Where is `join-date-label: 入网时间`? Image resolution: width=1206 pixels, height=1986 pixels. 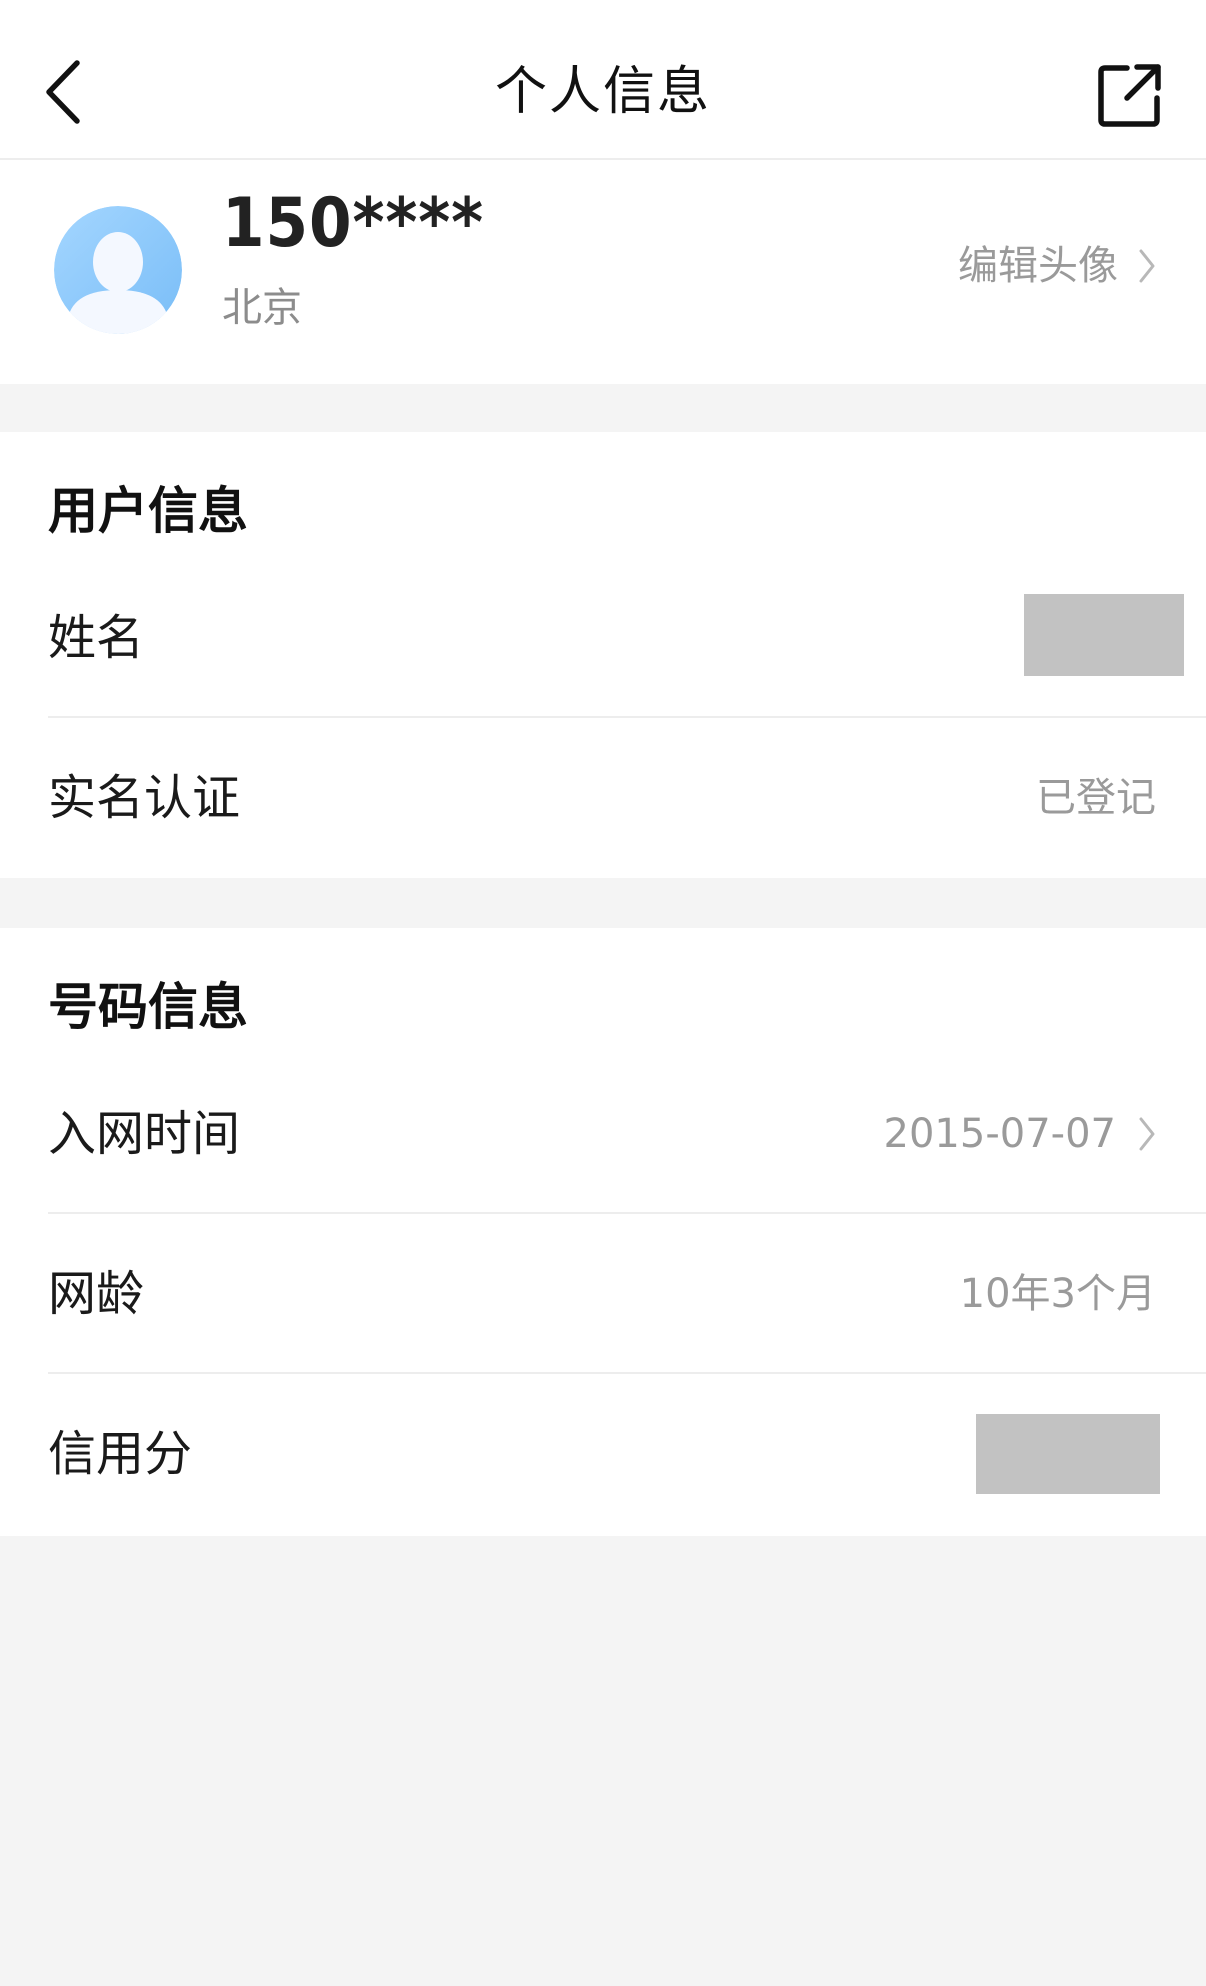 join-date-label: 入网时间 is located at coordinates (144, 1134).